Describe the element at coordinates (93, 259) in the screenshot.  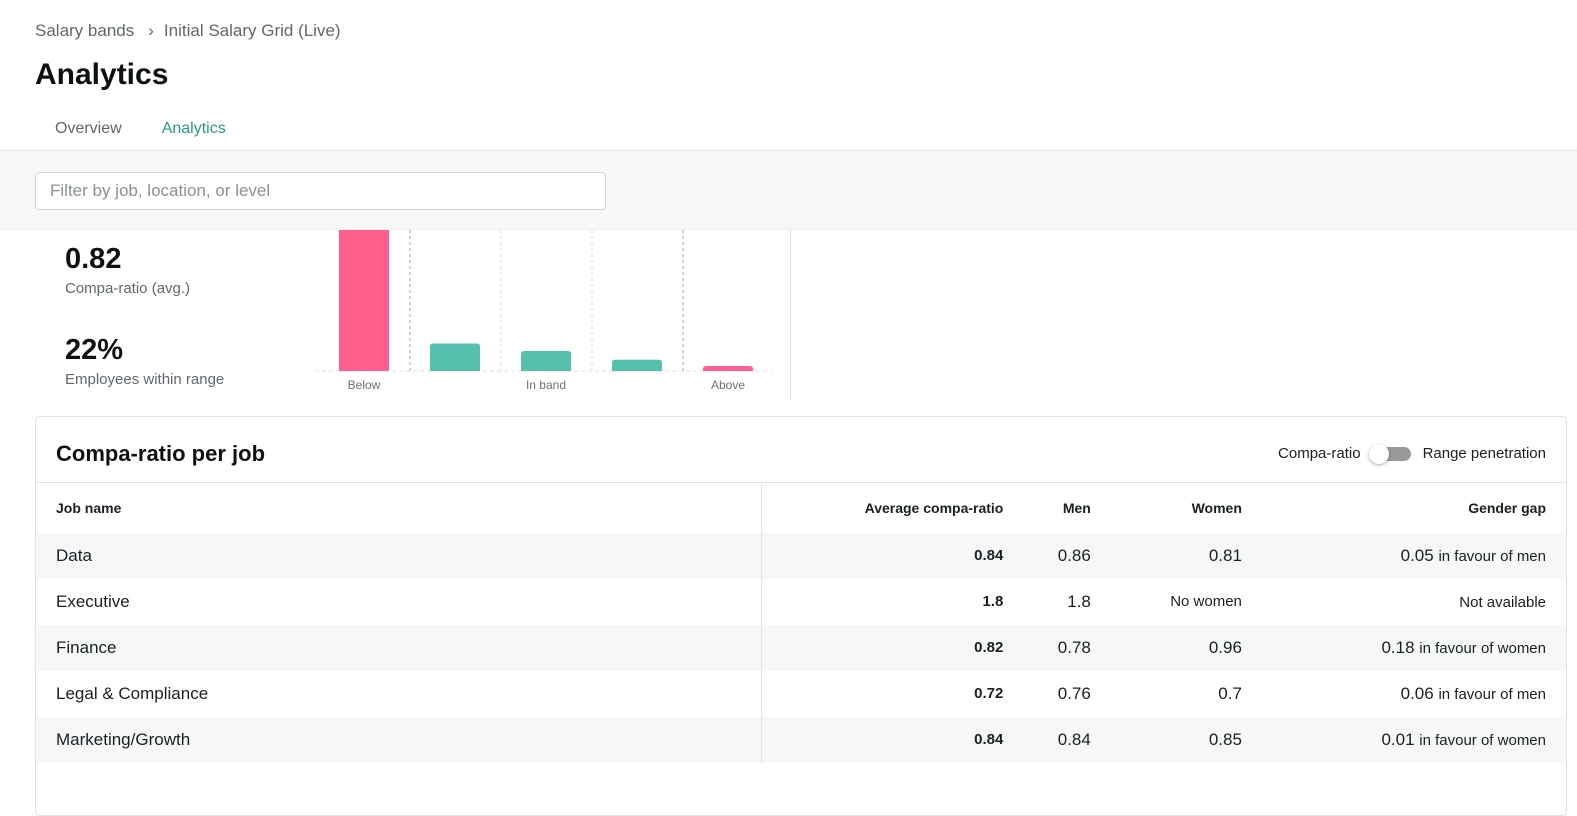
I see `kpi-value: 0.82` at that location.